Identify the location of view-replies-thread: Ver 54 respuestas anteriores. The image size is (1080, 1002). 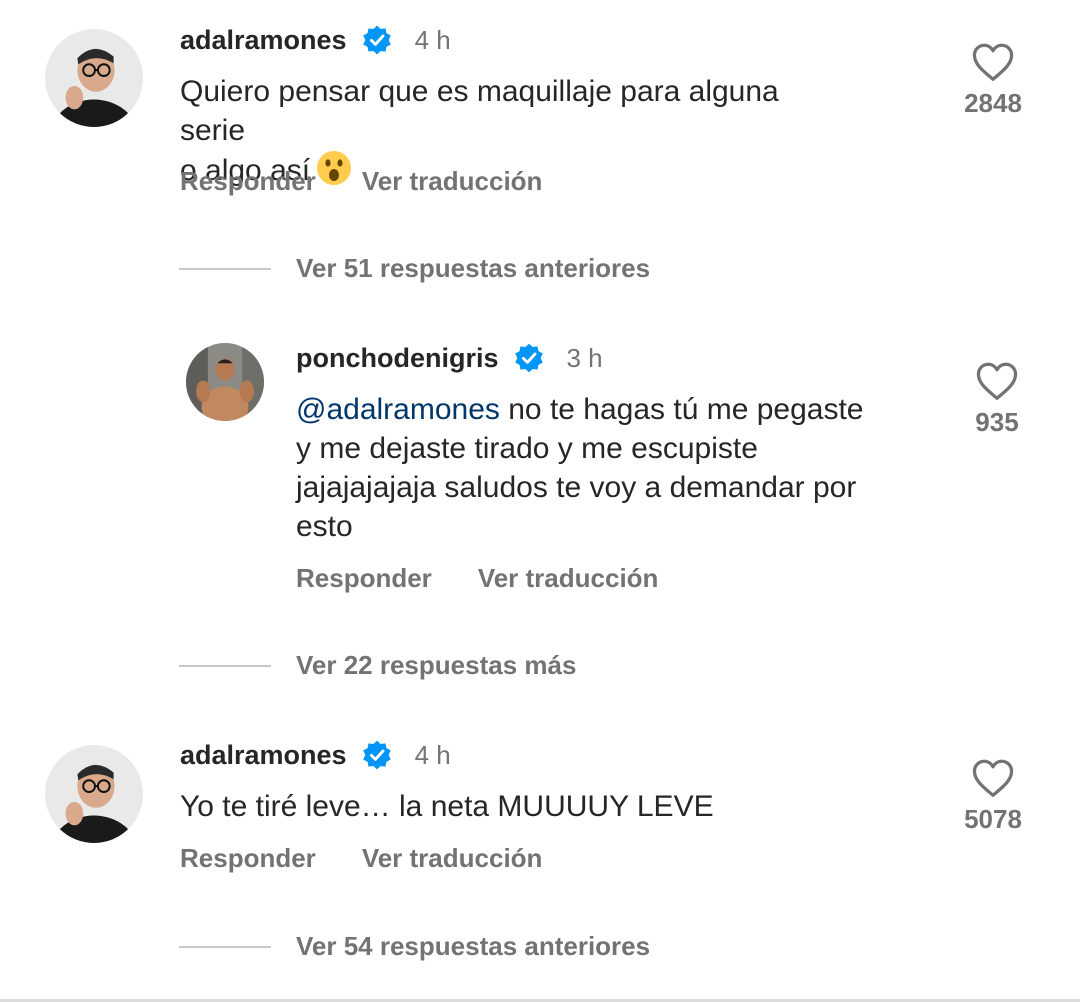
(414, 946).